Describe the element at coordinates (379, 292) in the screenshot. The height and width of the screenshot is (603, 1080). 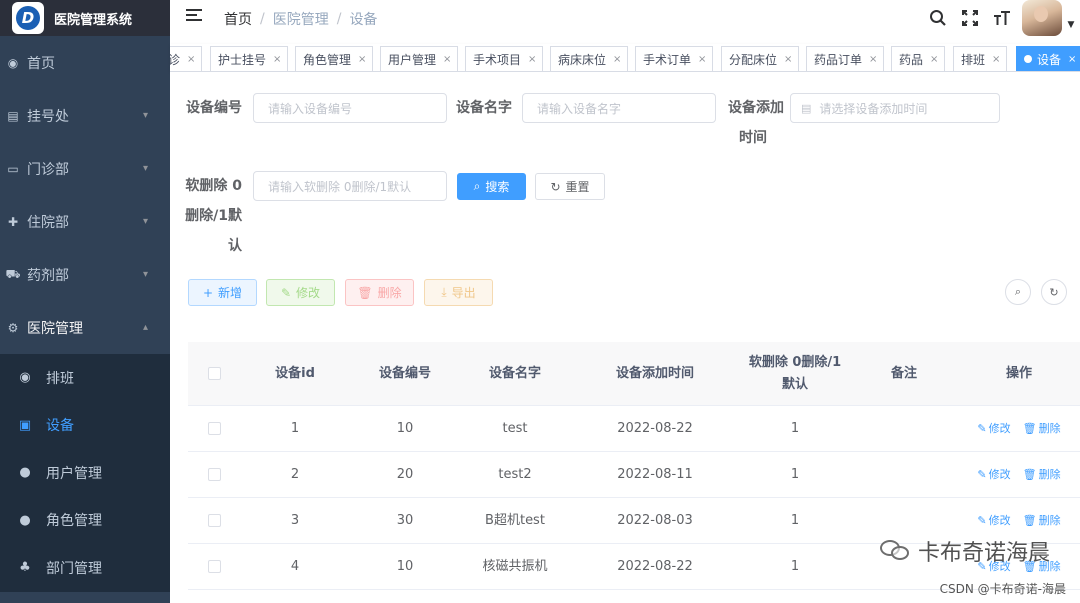
I see `delete-button: 🗑 删除` at that location.